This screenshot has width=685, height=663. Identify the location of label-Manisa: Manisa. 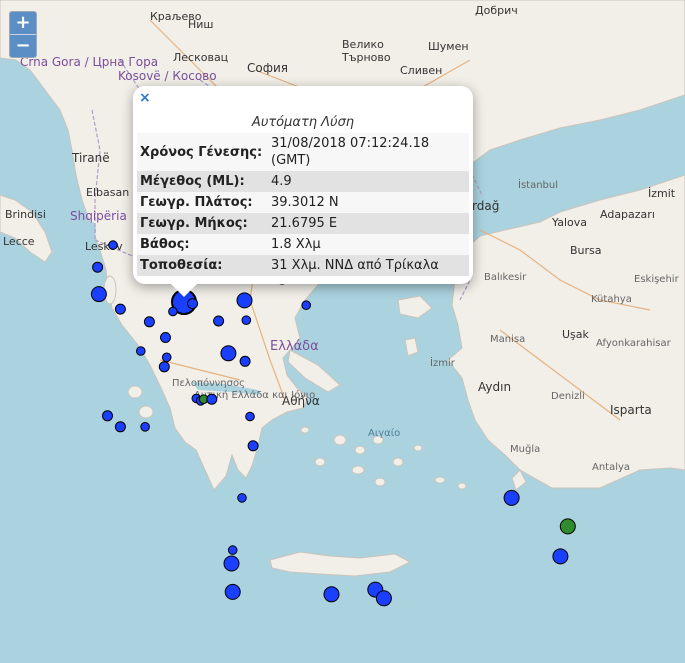
(507, 339).